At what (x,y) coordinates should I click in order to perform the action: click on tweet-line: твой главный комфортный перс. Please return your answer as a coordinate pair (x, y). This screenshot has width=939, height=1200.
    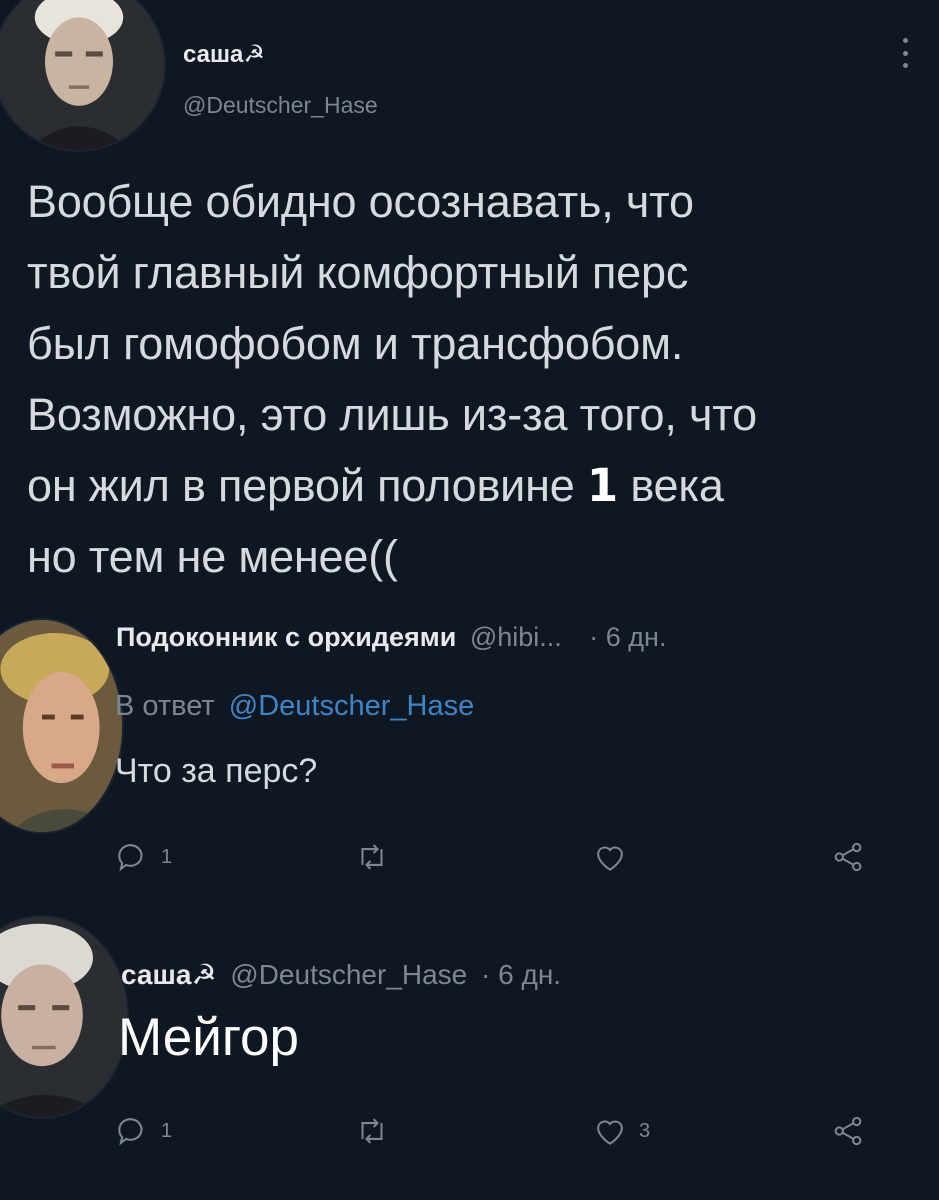
    Looking at the image, I should click on (358, 272).